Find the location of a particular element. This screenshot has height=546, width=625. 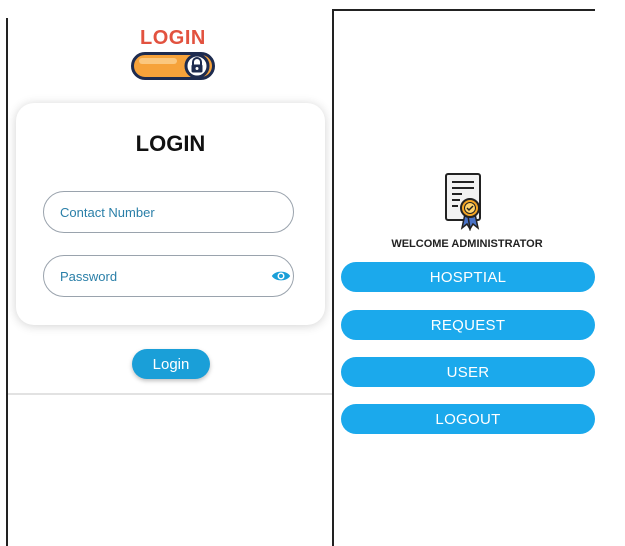

eye-icon is located at coordinates (281, 276).